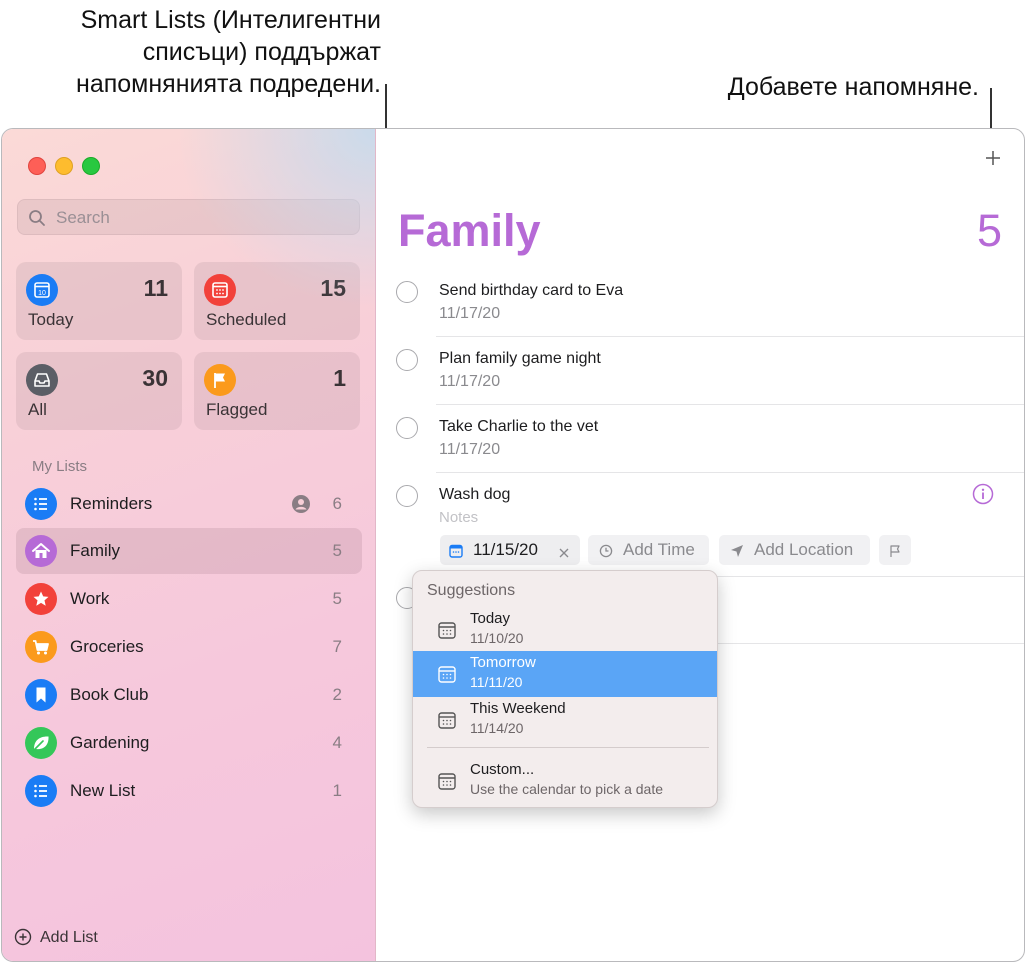 The image size is (1027, 963). What do you see at coordinates (64, 166) in the screenshot?
I see `minimize-window-button` at bounding box center [64, 166].